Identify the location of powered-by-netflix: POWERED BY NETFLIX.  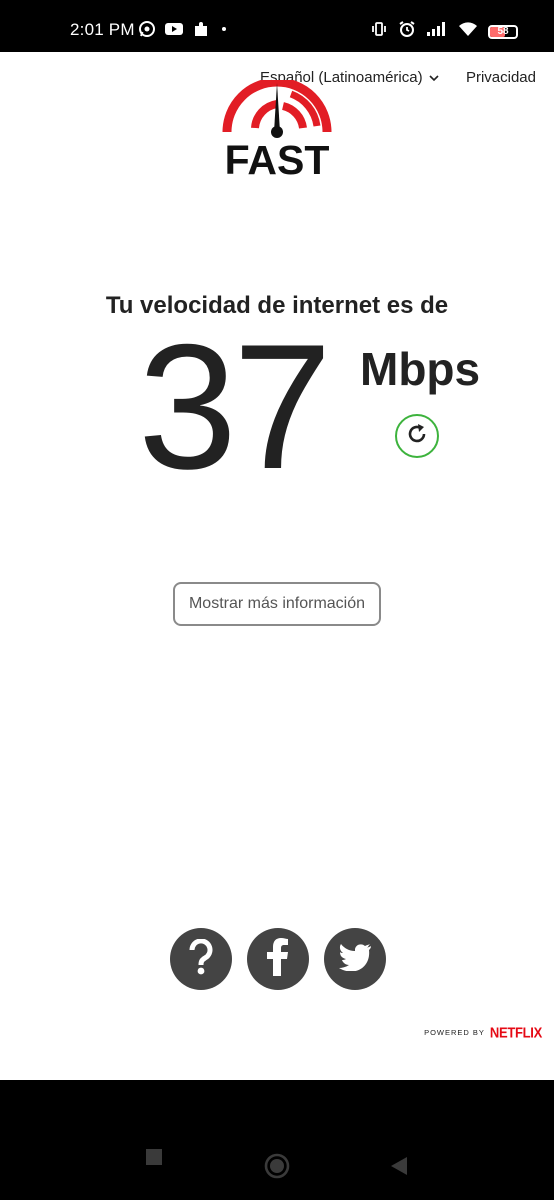
(483, 1032).